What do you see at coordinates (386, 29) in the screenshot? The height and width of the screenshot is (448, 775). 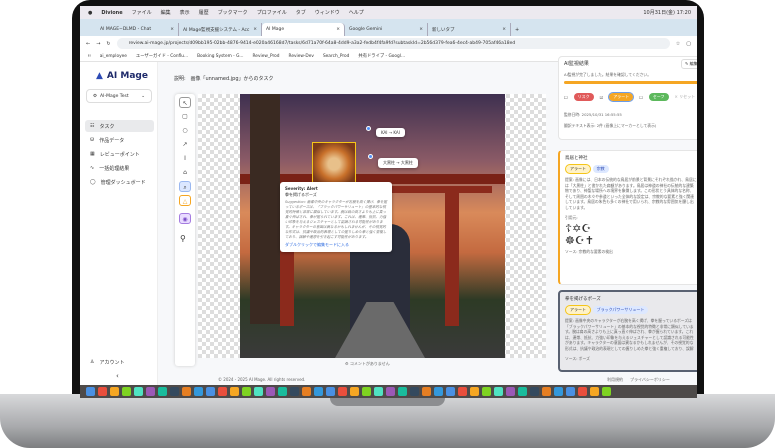 I see `browser-tab: Google Gemini ×` at bounding box center [386, 29].